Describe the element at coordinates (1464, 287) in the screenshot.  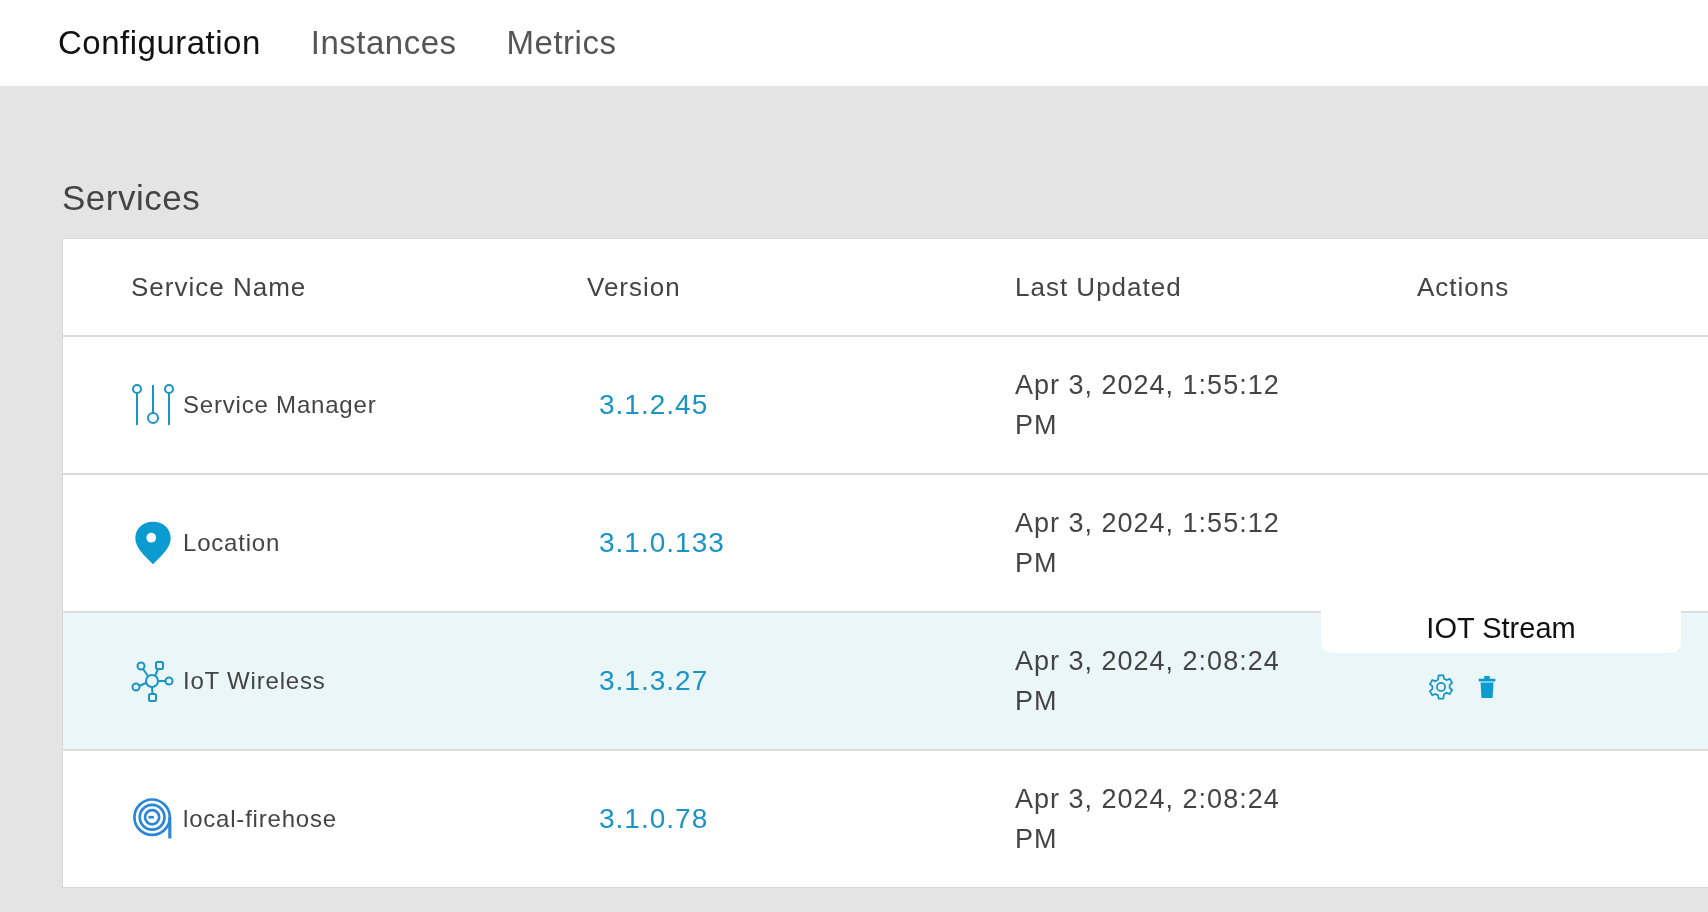
I see `column-header: Actions` at that location.